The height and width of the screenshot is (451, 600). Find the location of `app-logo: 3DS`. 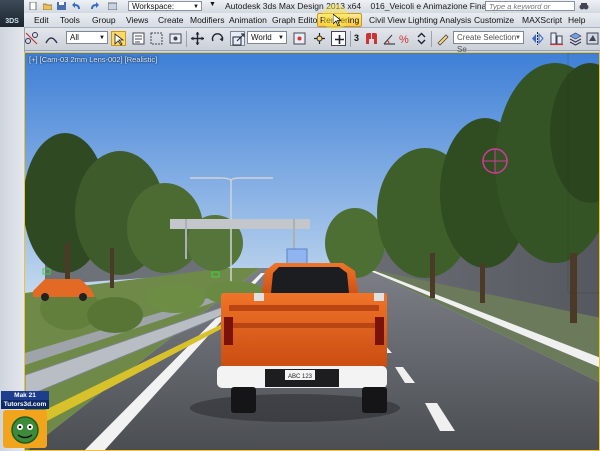

app-logo: 3DS is located at coordinates (12, 13).